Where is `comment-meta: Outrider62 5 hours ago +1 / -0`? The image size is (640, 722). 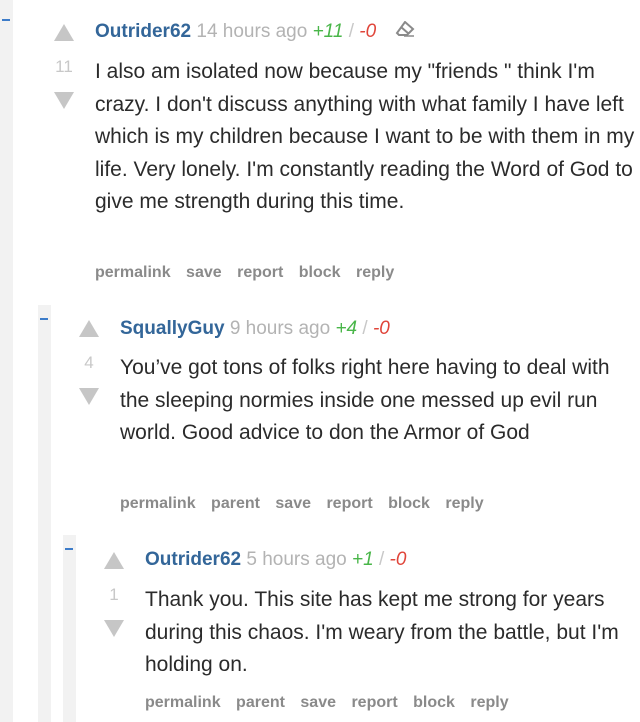
comment-meta: Outrider62 5 hours ago +1 / -0 is located at coordinates (275, 560).